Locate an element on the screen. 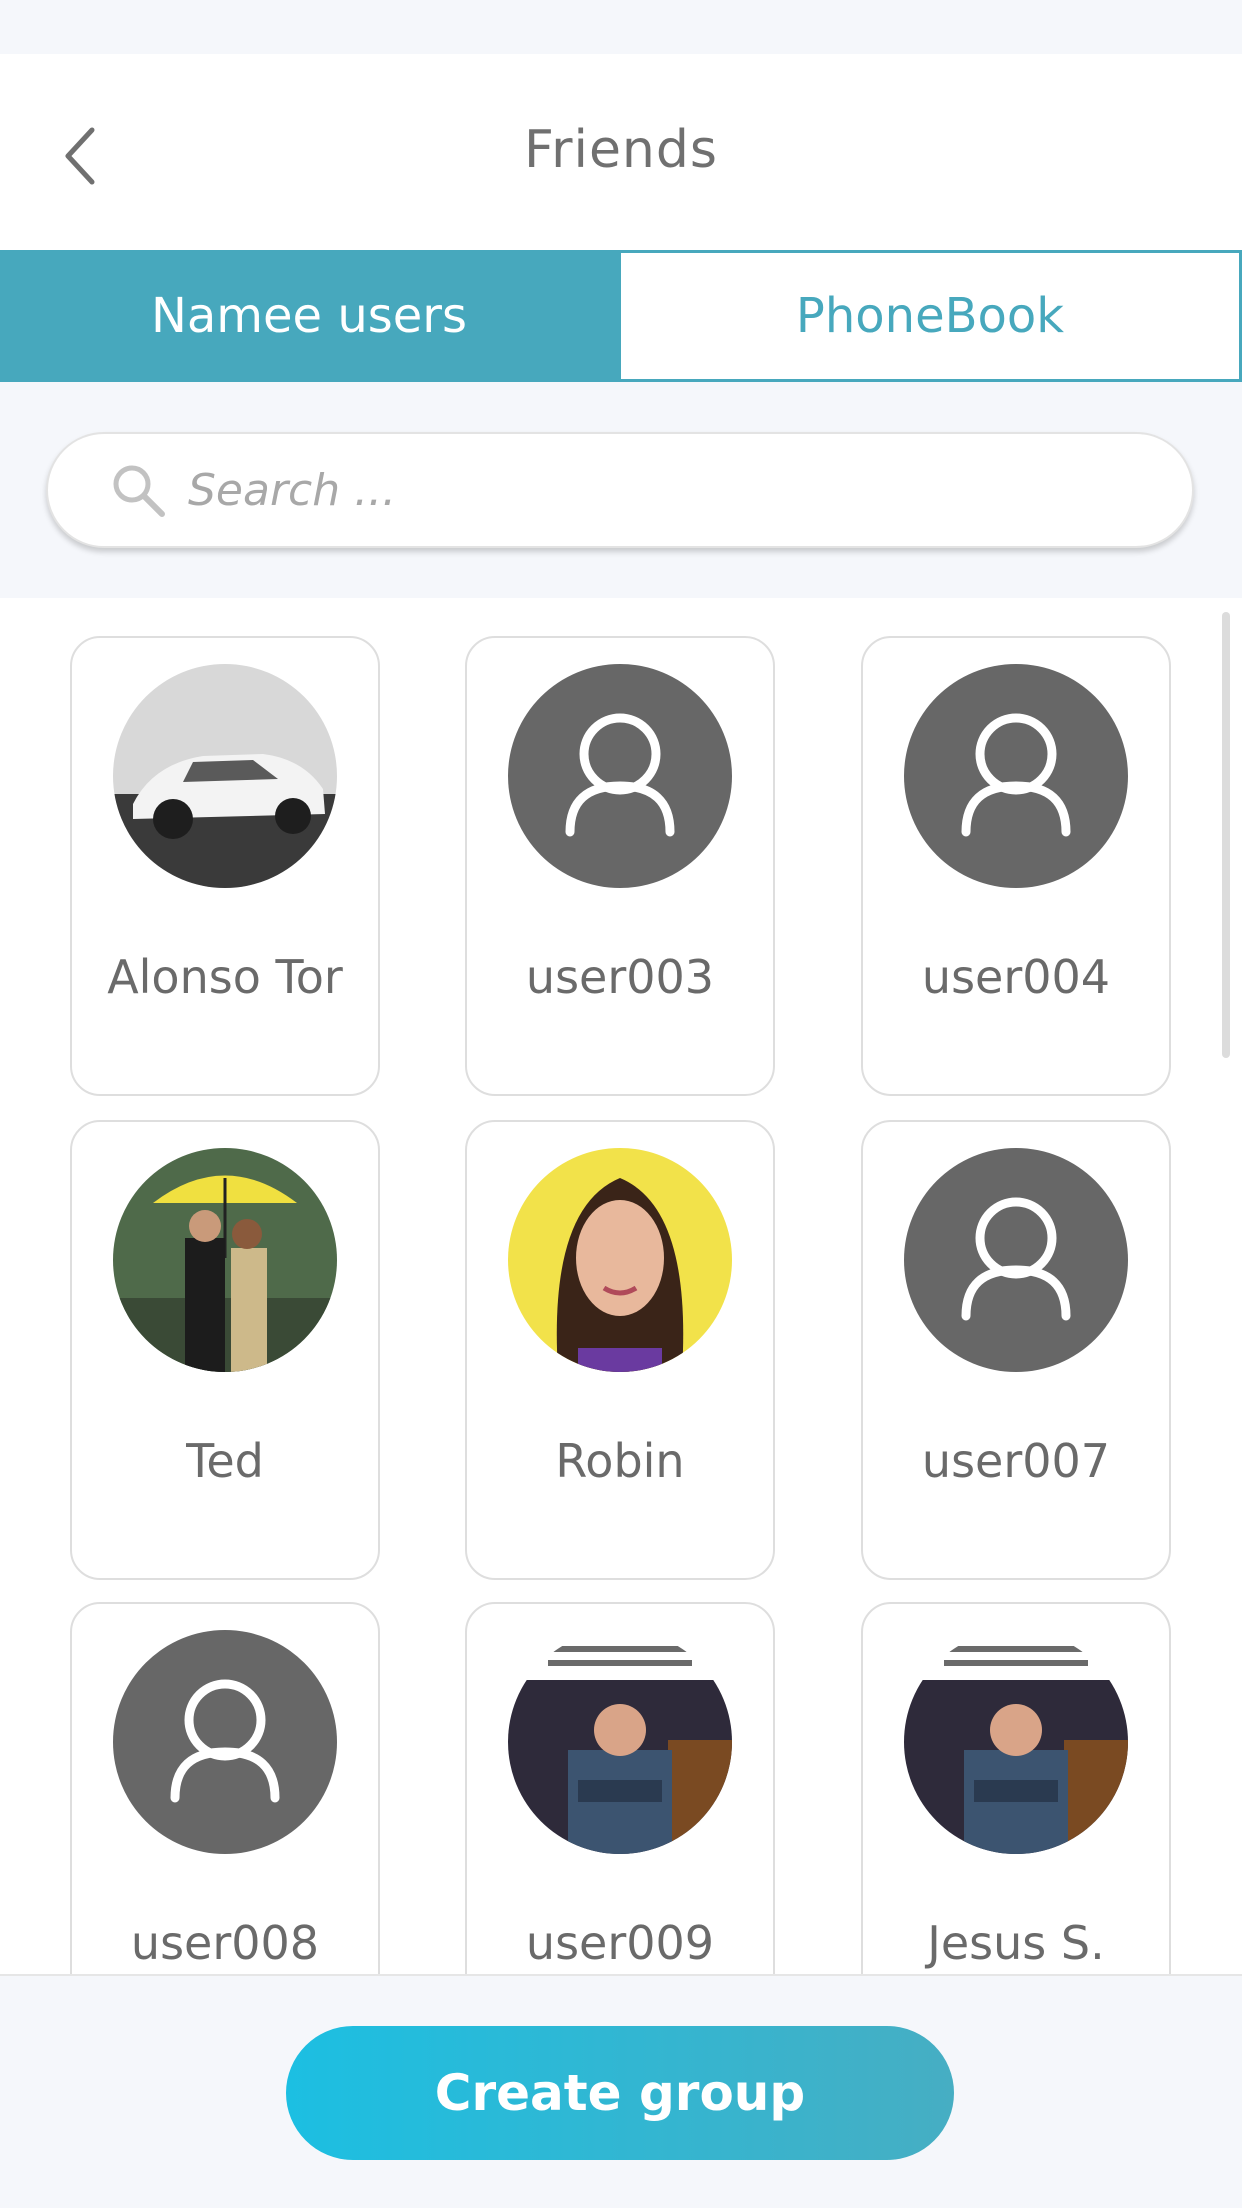 The width and height of the screenshot is (1242, 2208). avatar-photo-car is located at coordinates (225, 776).